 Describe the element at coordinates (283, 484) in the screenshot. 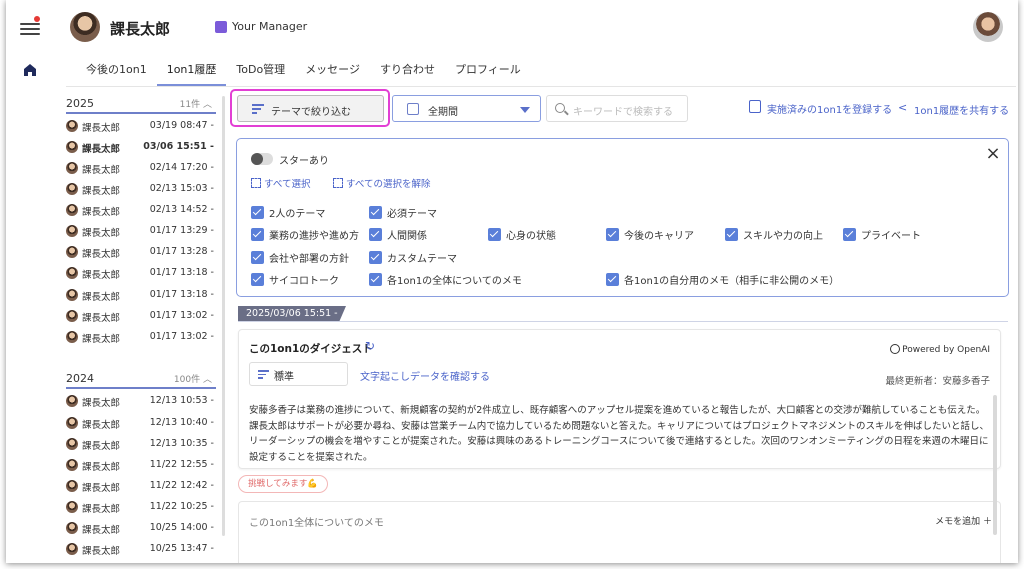

I see `reaction-badge: 挑戦してみます💪` at that location.